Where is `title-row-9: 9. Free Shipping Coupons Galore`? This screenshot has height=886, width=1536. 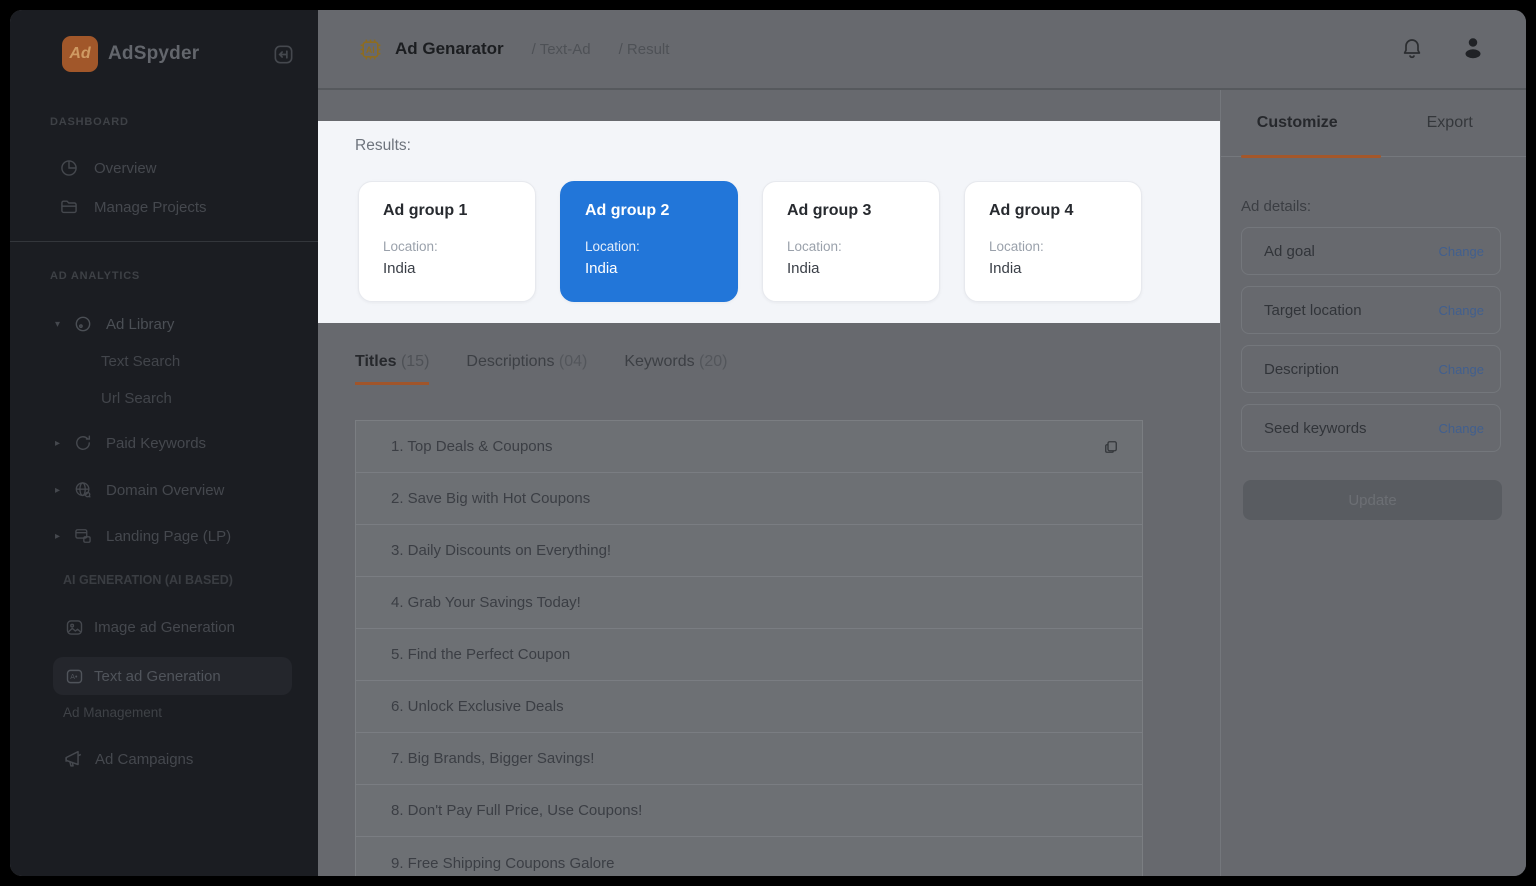
title-row-9: 9. Free Shipping Coupons Galore is located at coordinates (749, 856).